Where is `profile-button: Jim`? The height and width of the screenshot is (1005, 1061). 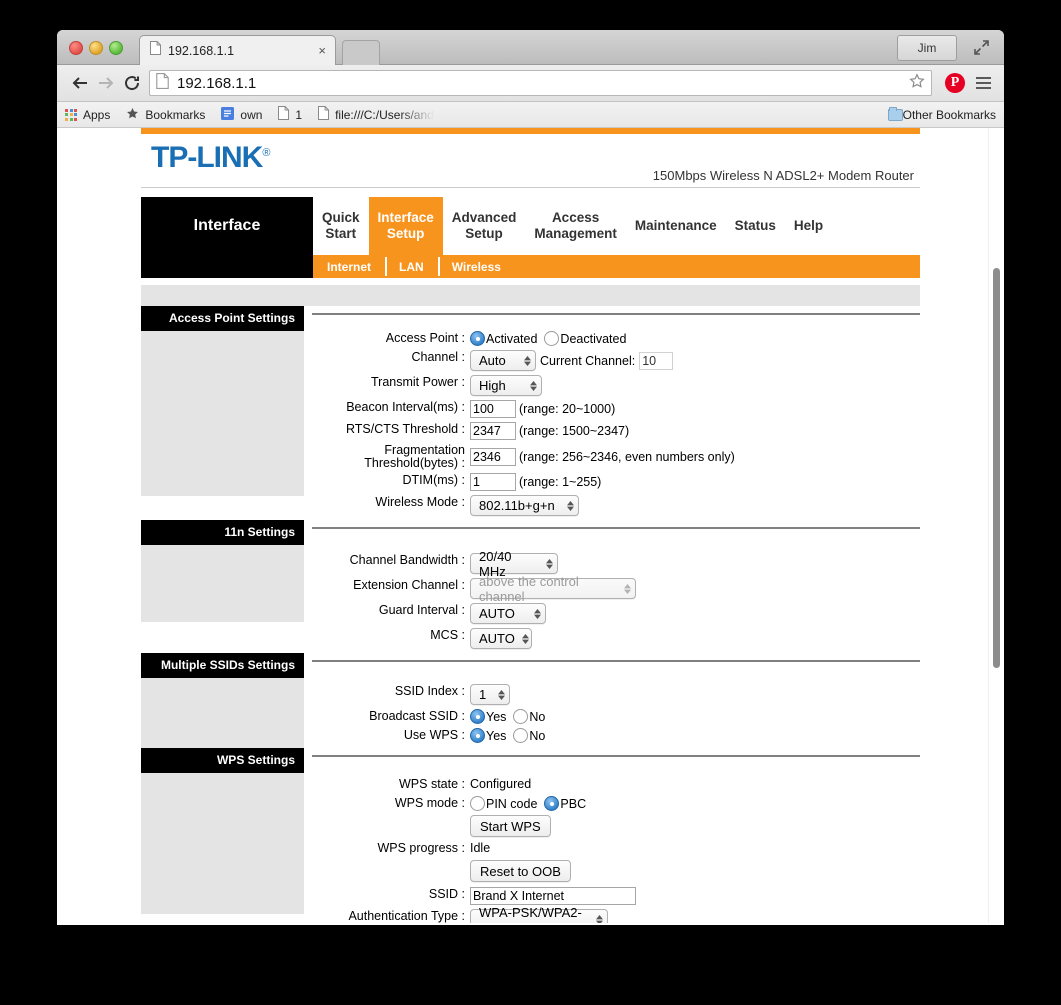
profile-button: Jim is located at coordinates (927, 48).